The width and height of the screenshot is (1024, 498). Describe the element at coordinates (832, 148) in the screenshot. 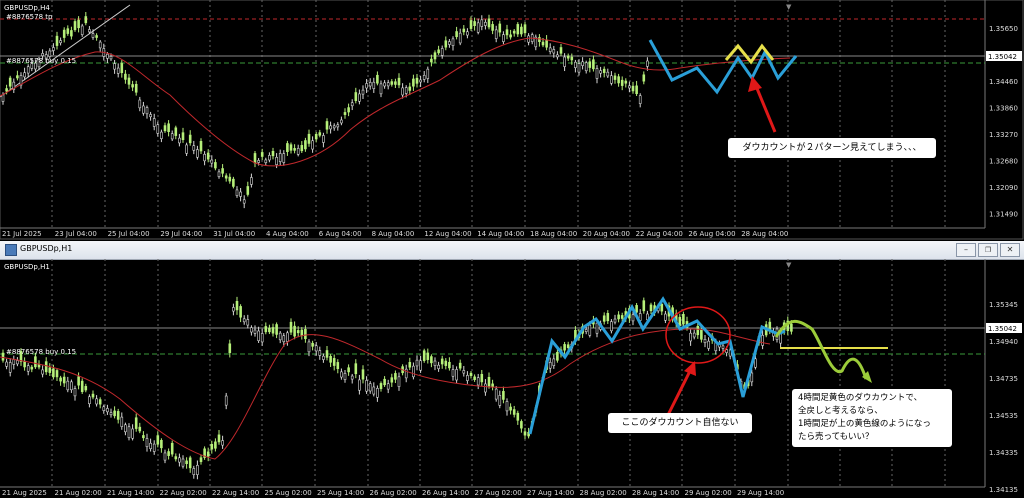

I see `h4-annotation-text: ダウカウントが２パターン見えてしまう、、、` at that location.